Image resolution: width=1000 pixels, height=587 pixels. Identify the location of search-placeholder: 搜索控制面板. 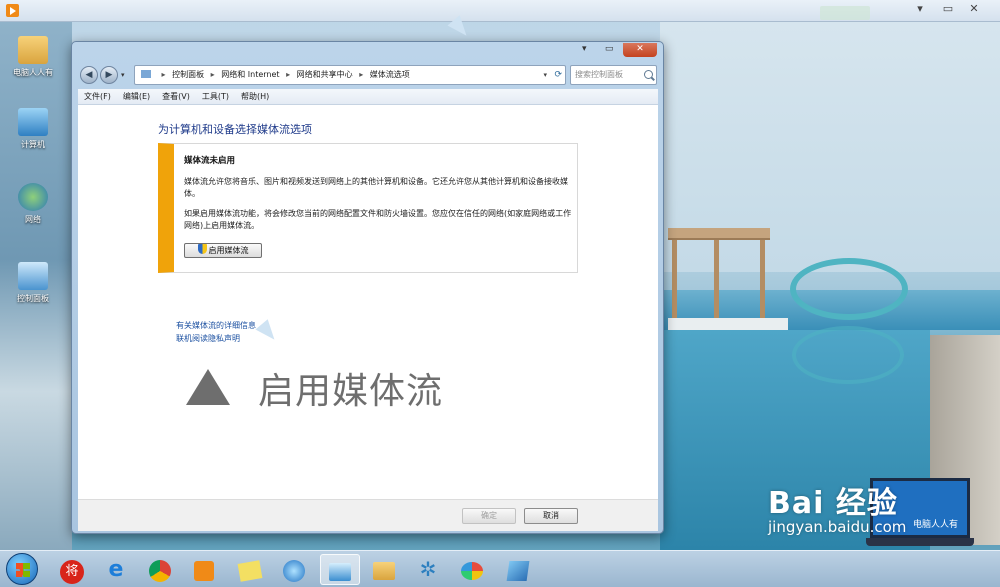
(599, 74).